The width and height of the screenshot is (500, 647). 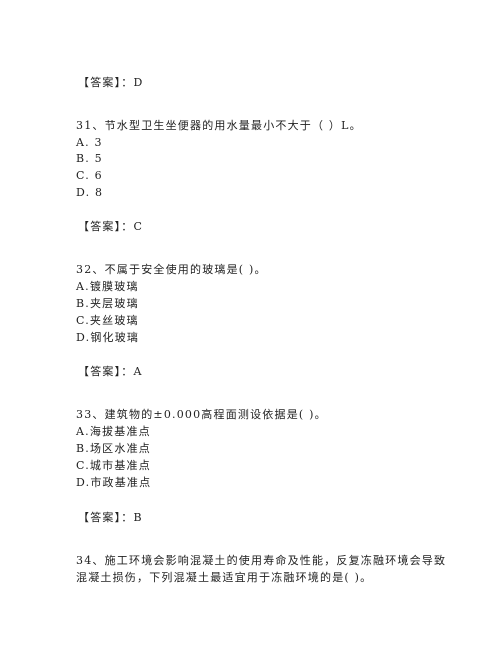 What do you see at coordinates (89, 142) in the screenshot?
I see `option-31-a: A. 3` at bounding box center [89, 142].